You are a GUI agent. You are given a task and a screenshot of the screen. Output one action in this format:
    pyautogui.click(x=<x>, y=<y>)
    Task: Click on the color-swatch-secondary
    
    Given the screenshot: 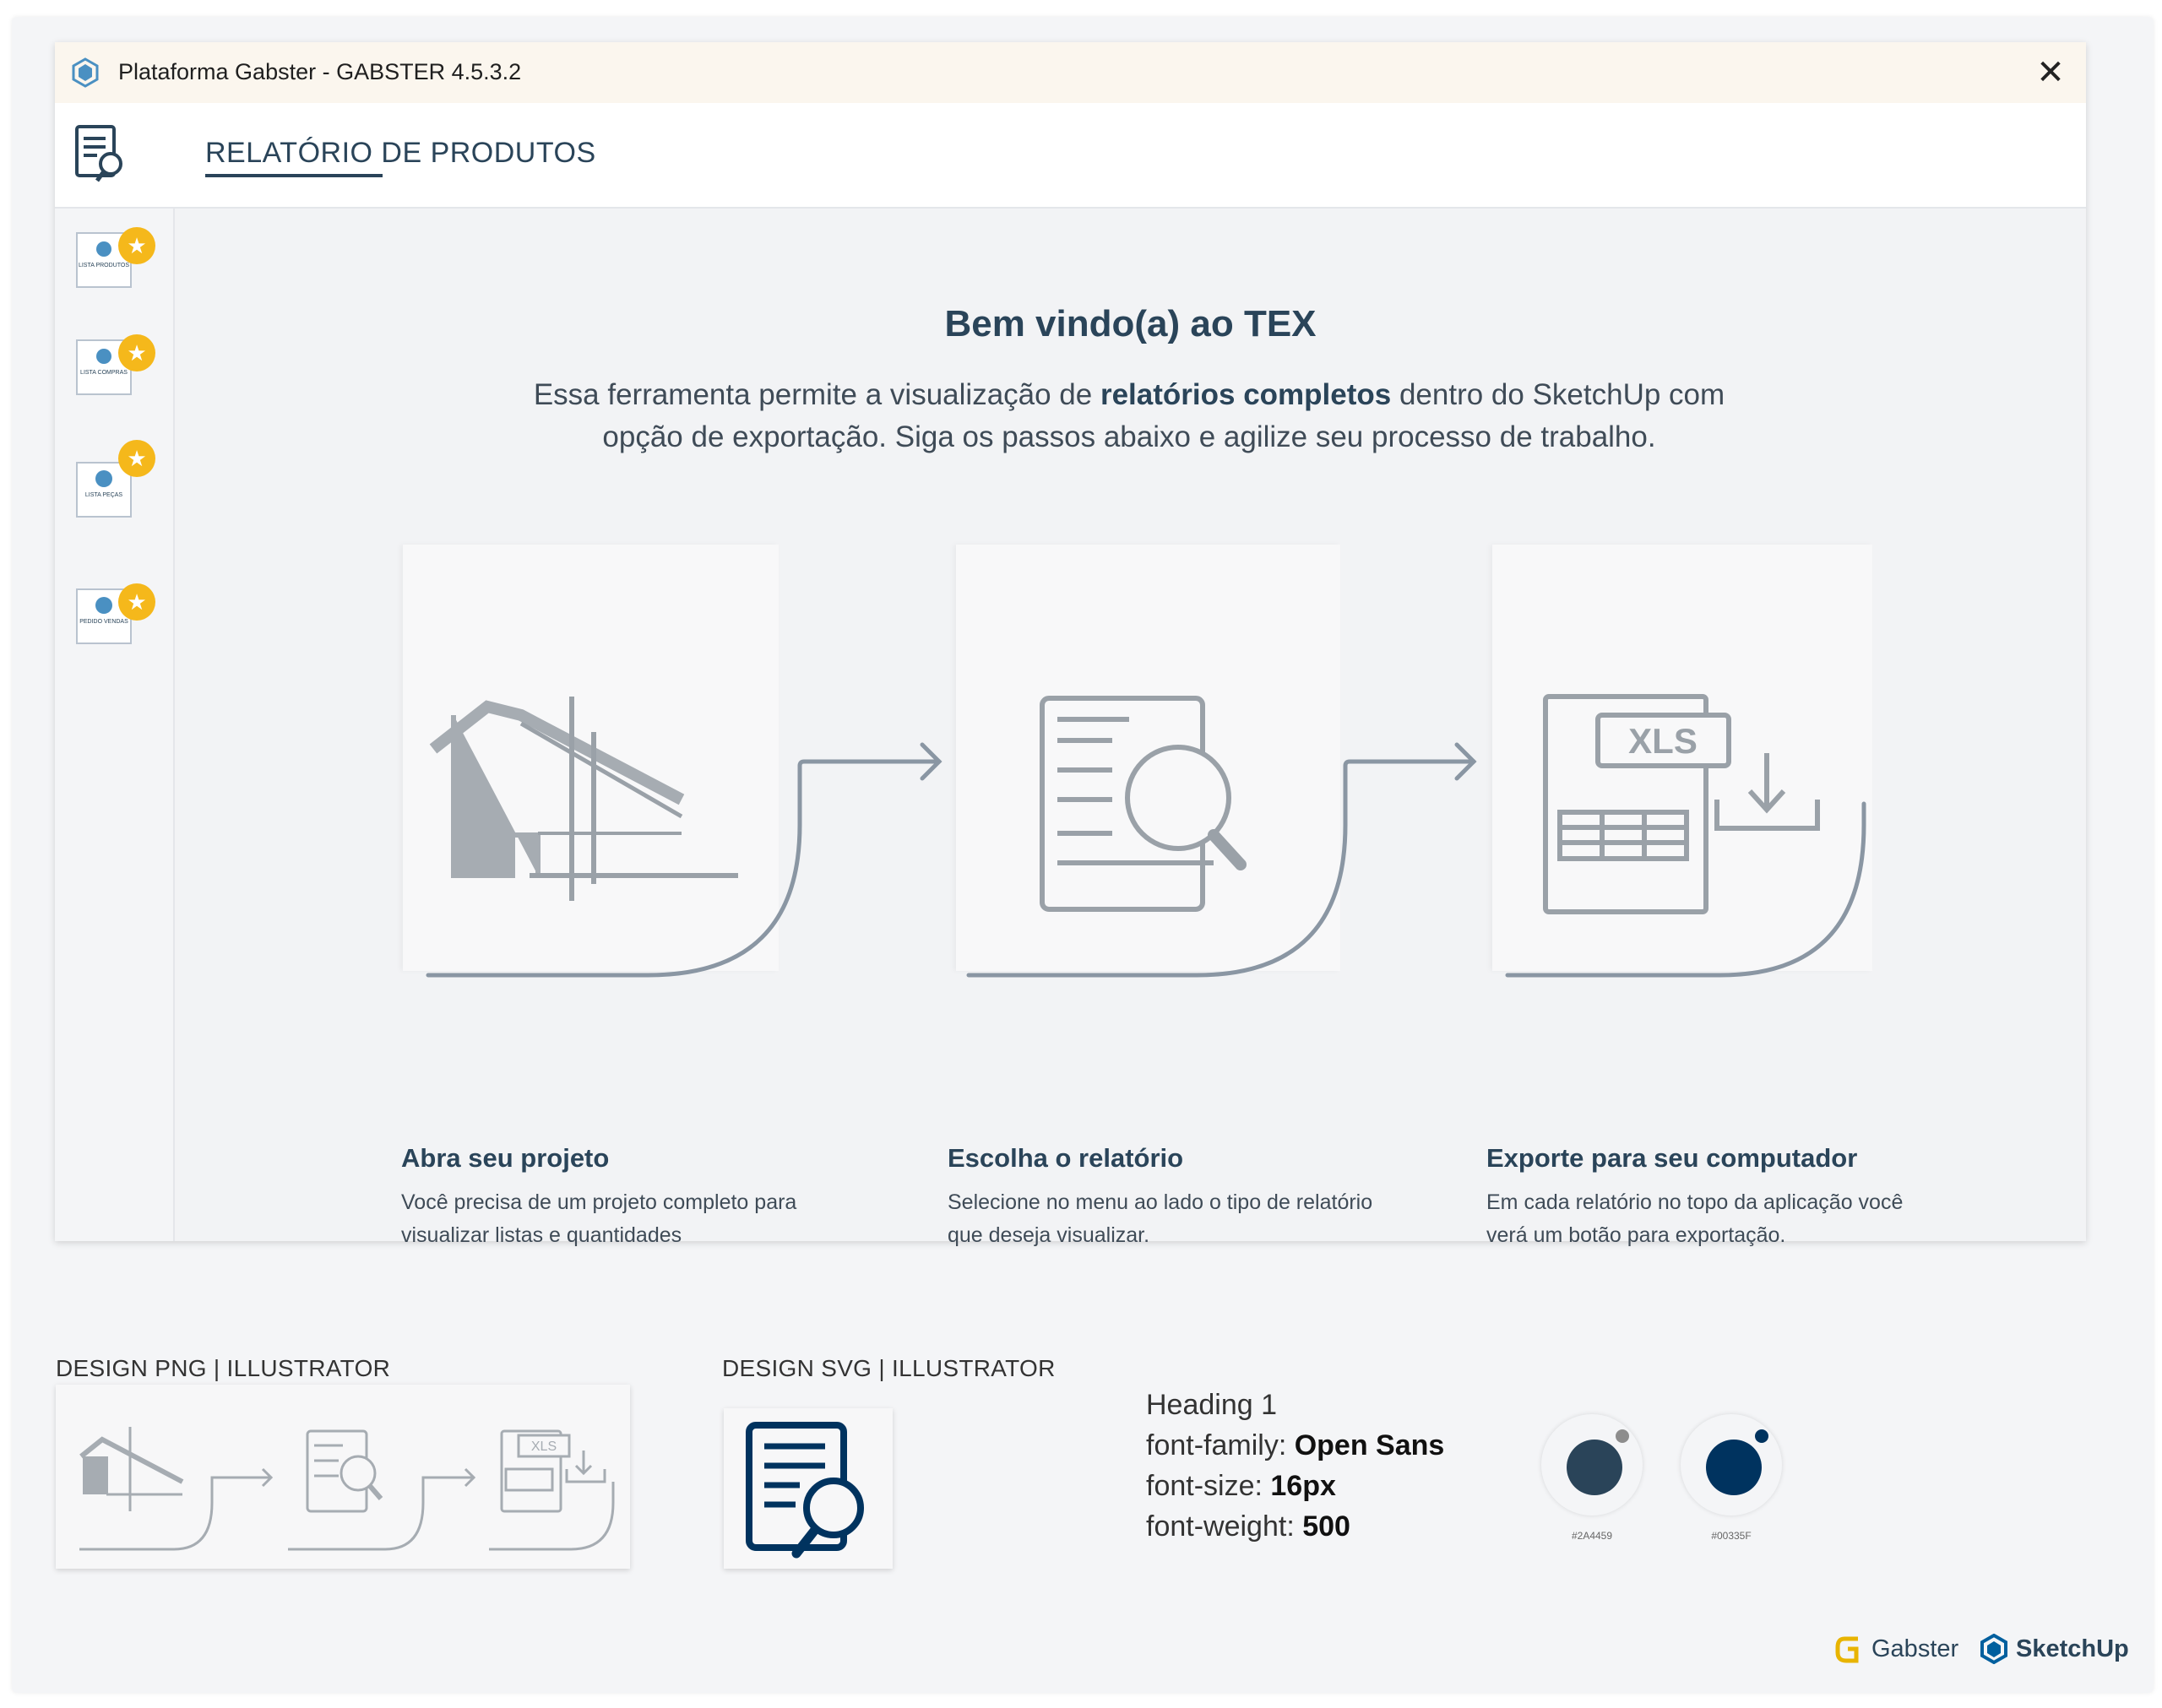 What is the action you would take?
    pyautogui.click(x=1731, y=1465)
    